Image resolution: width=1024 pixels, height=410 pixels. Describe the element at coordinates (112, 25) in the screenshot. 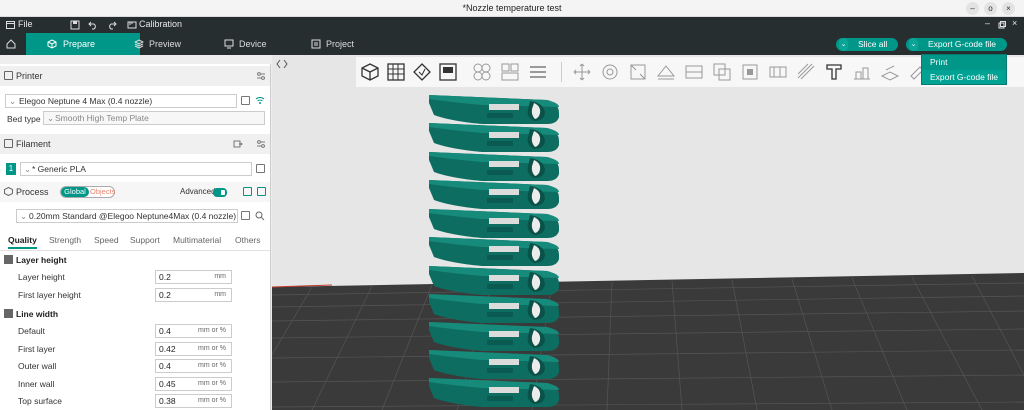

I see `redo-icon` at that location.